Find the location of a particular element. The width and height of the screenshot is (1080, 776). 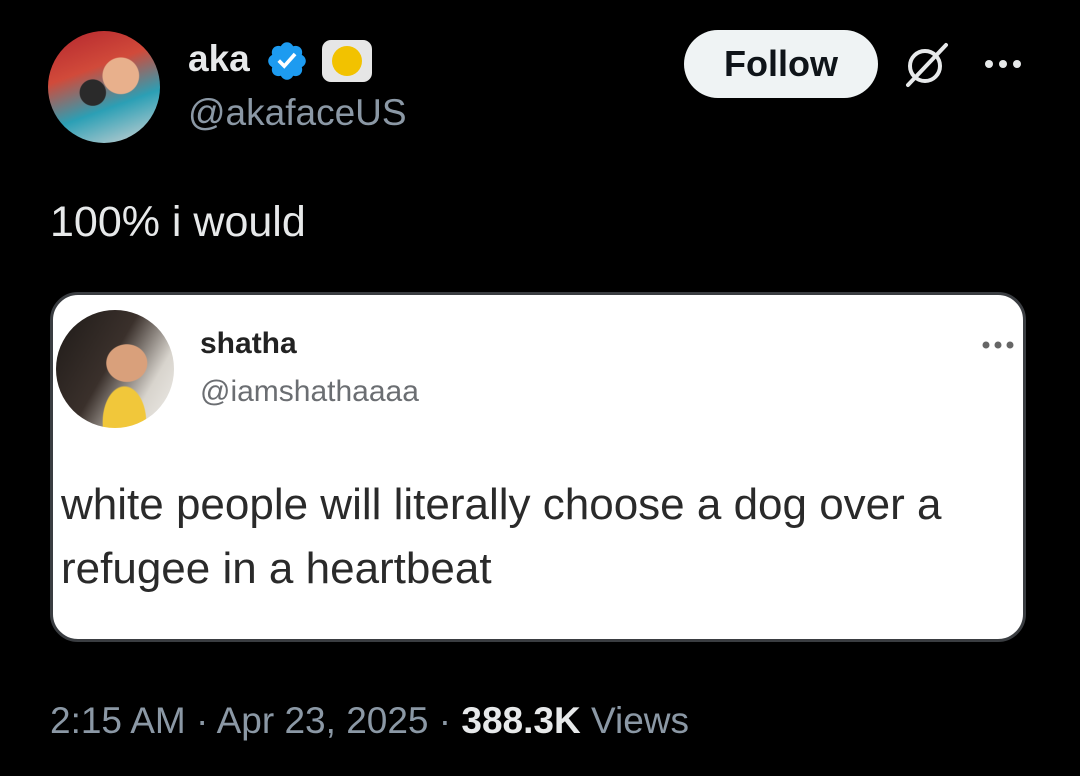

follow-button: Follow is located at coordinates (781, 64).